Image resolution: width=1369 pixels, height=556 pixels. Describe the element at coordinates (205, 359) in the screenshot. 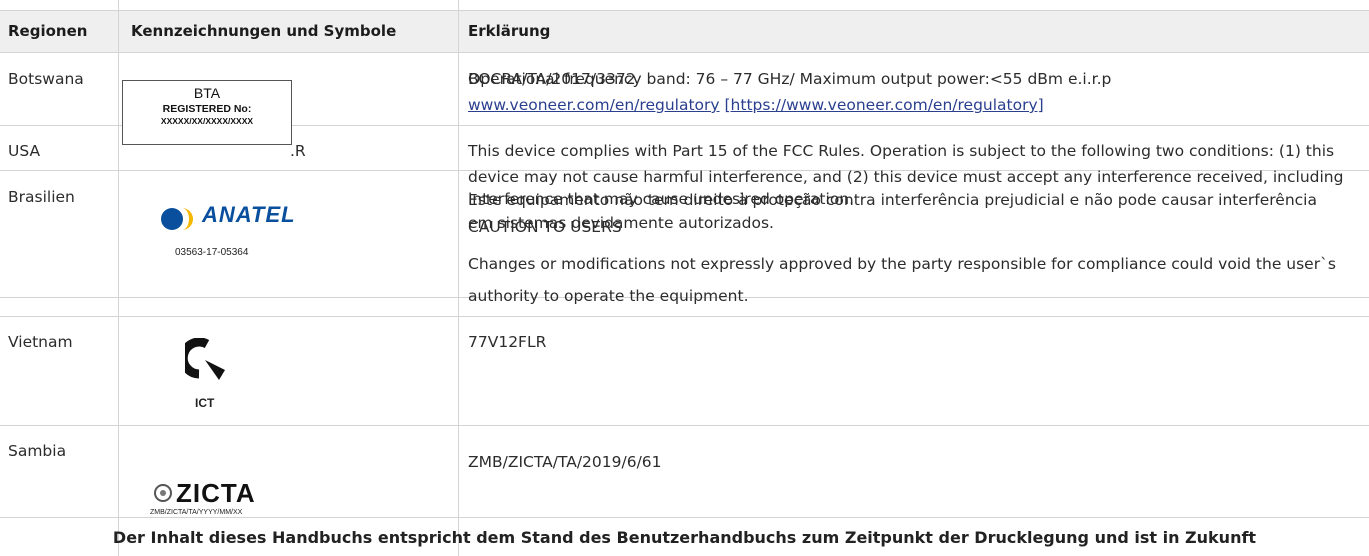

I see `ict-logo-icon` at that location.